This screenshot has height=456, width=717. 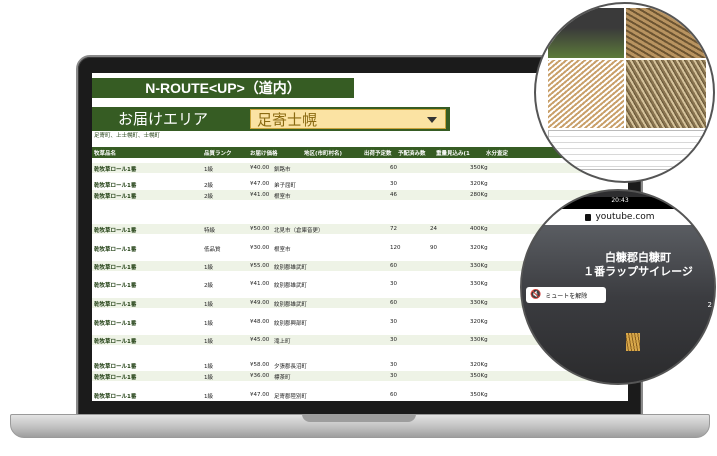 I want to click on col-header-district: 地区(市町村名), so click(x=323, y=153).